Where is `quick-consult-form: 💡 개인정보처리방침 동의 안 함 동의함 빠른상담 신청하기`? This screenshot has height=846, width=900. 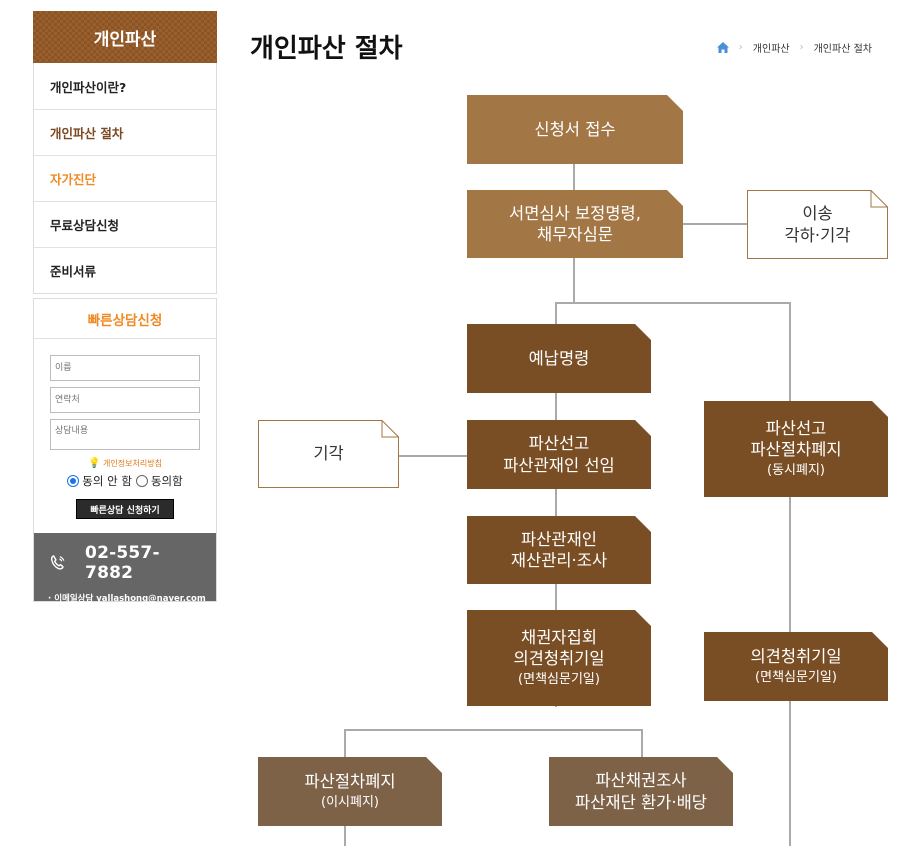
quick-consult-form: 💡 개인정보처리방침 동의 안 함 동의함 빠른상담 신청하기 is located at coordinates (125, 436).